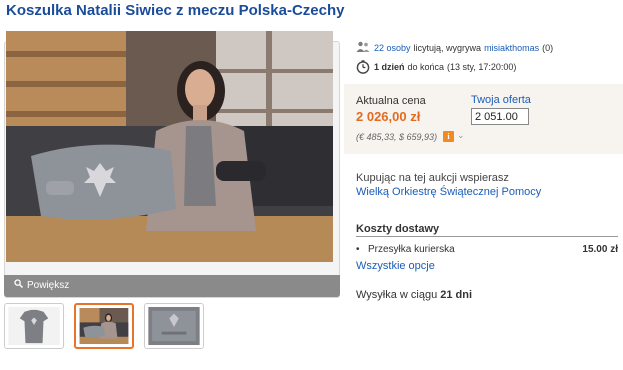 The image size is (623, 370). What do you see at coordinates (448, 136) in the screenshot?
I see `info-icon: i` at bounding box center [448, 136].